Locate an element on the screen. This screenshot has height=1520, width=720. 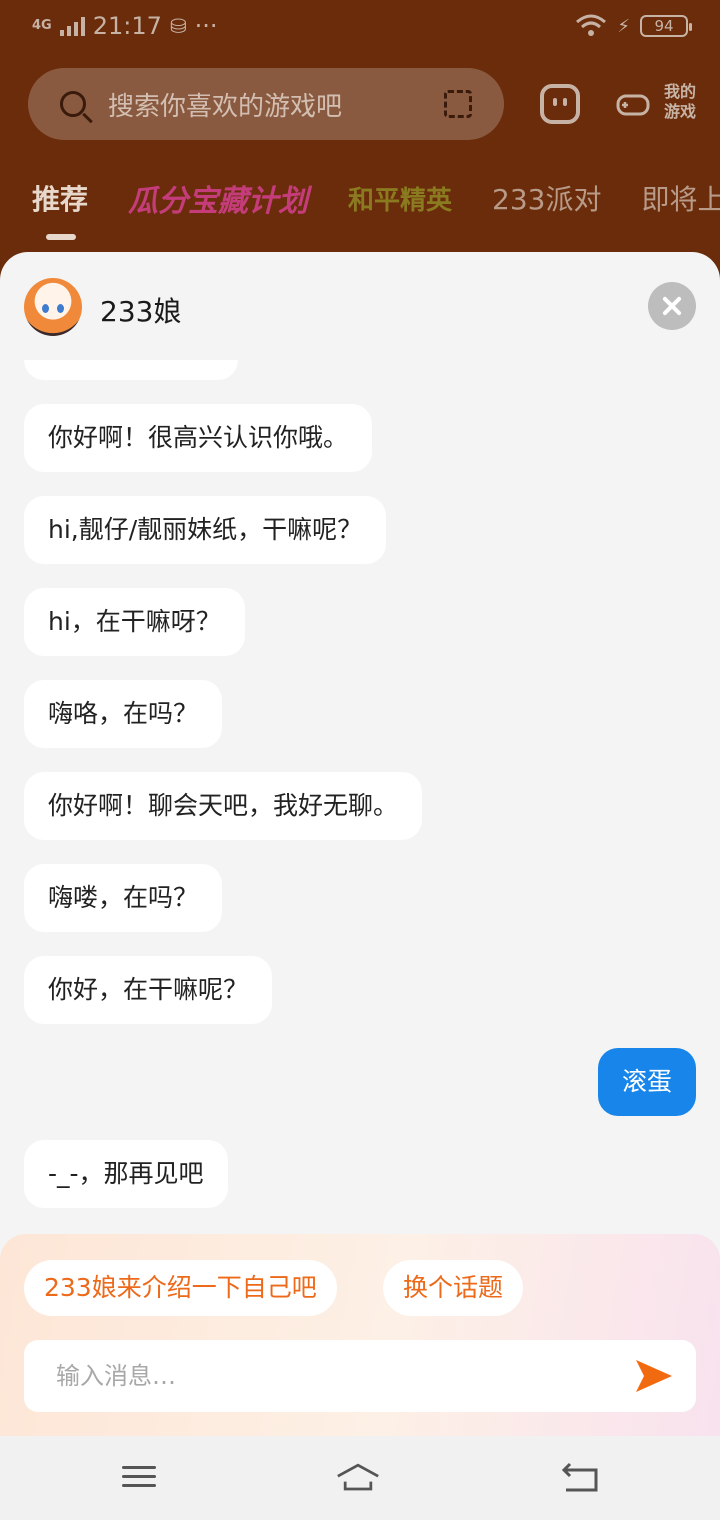
message-bubble-partial is located at coordinates (131, 370).